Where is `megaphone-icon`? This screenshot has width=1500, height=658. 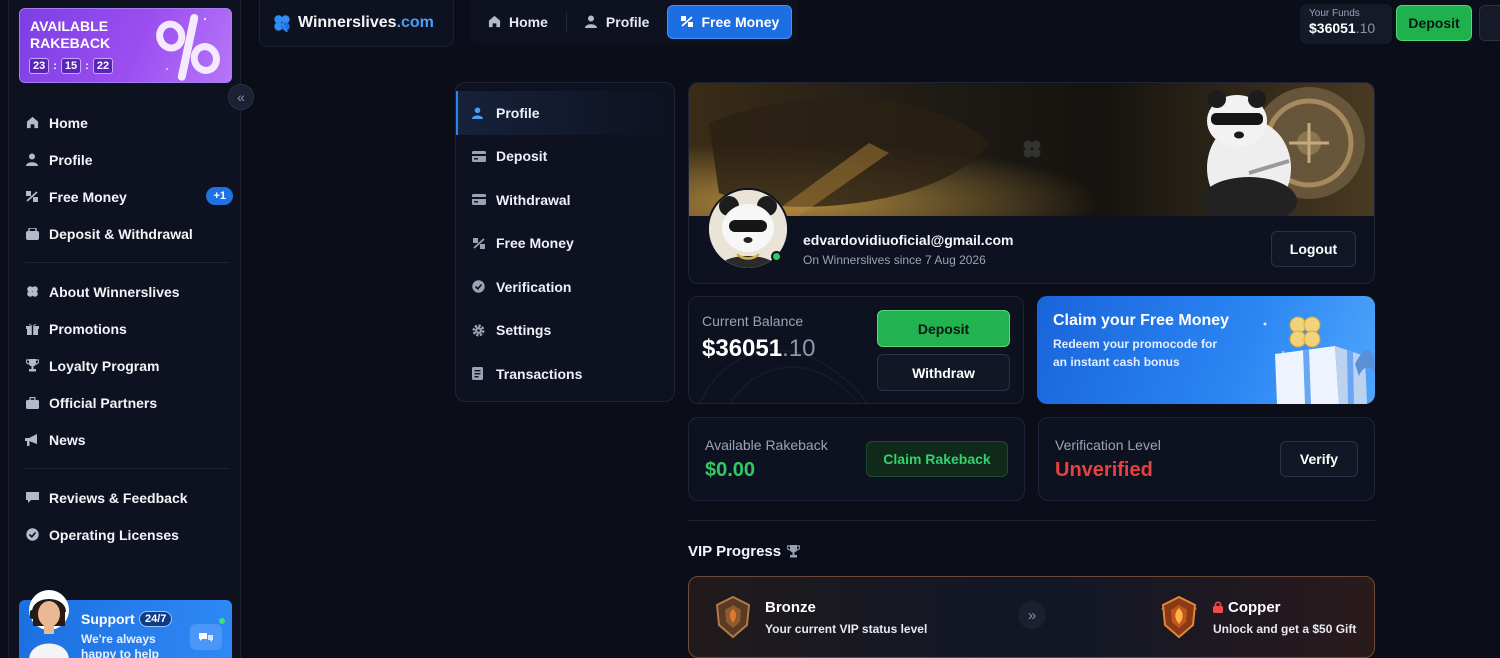 megaphone-icon is located at coordinates (32, 440).